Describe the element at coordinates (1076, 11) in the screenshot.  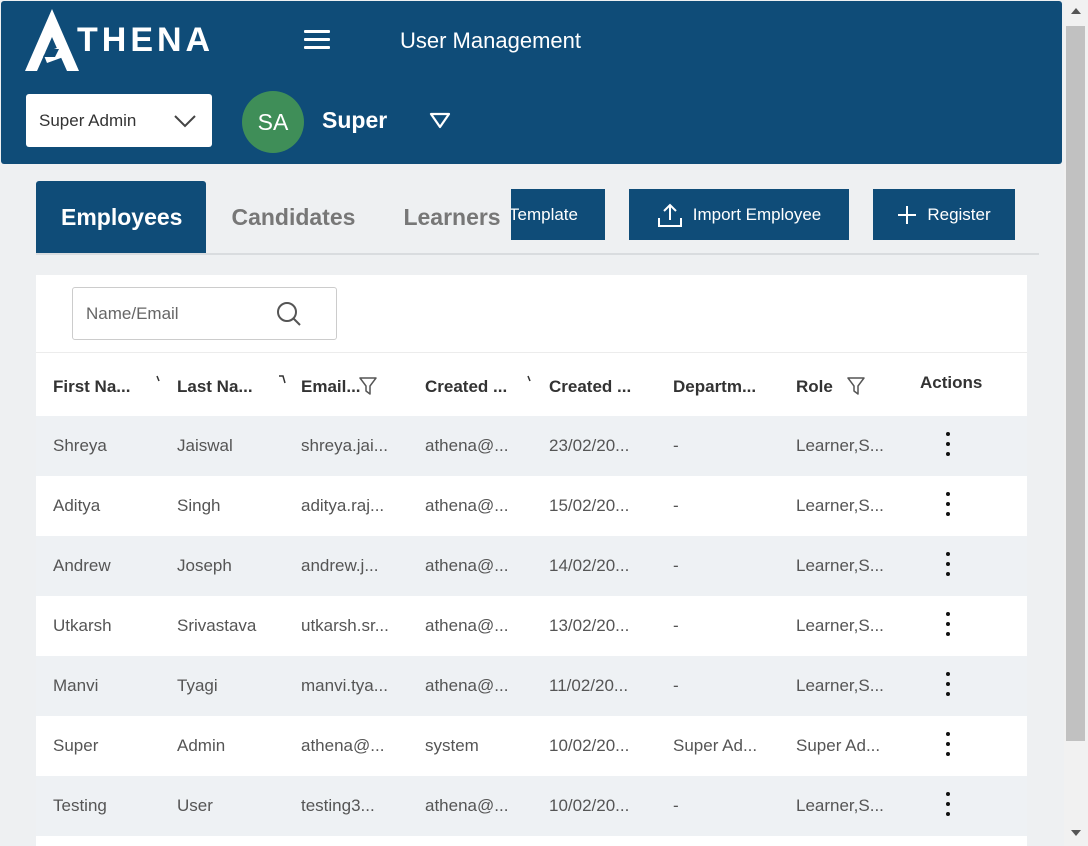
I see `scroll-up-icon` at that location.